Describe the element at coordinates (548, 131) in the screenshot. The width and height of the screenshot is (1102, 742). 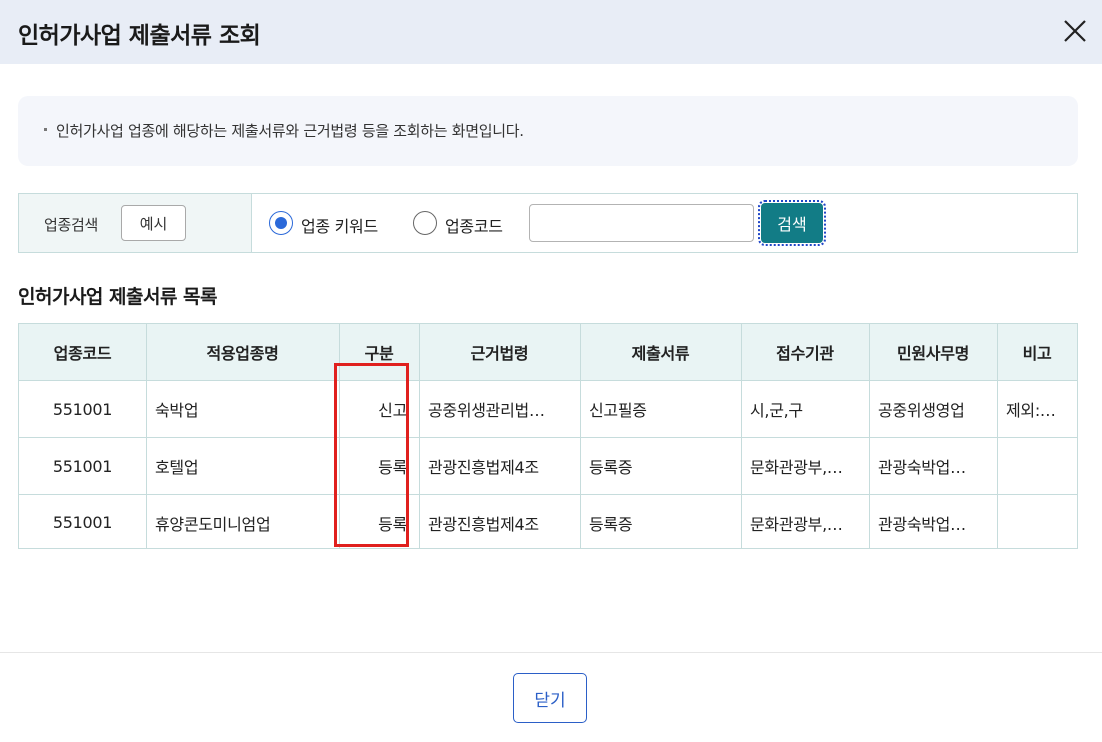
I see `info-box: 인허가사업 업종에 해당하는 제출서류와 근거법령 등을 조회하는 화면입니다.` at that location.